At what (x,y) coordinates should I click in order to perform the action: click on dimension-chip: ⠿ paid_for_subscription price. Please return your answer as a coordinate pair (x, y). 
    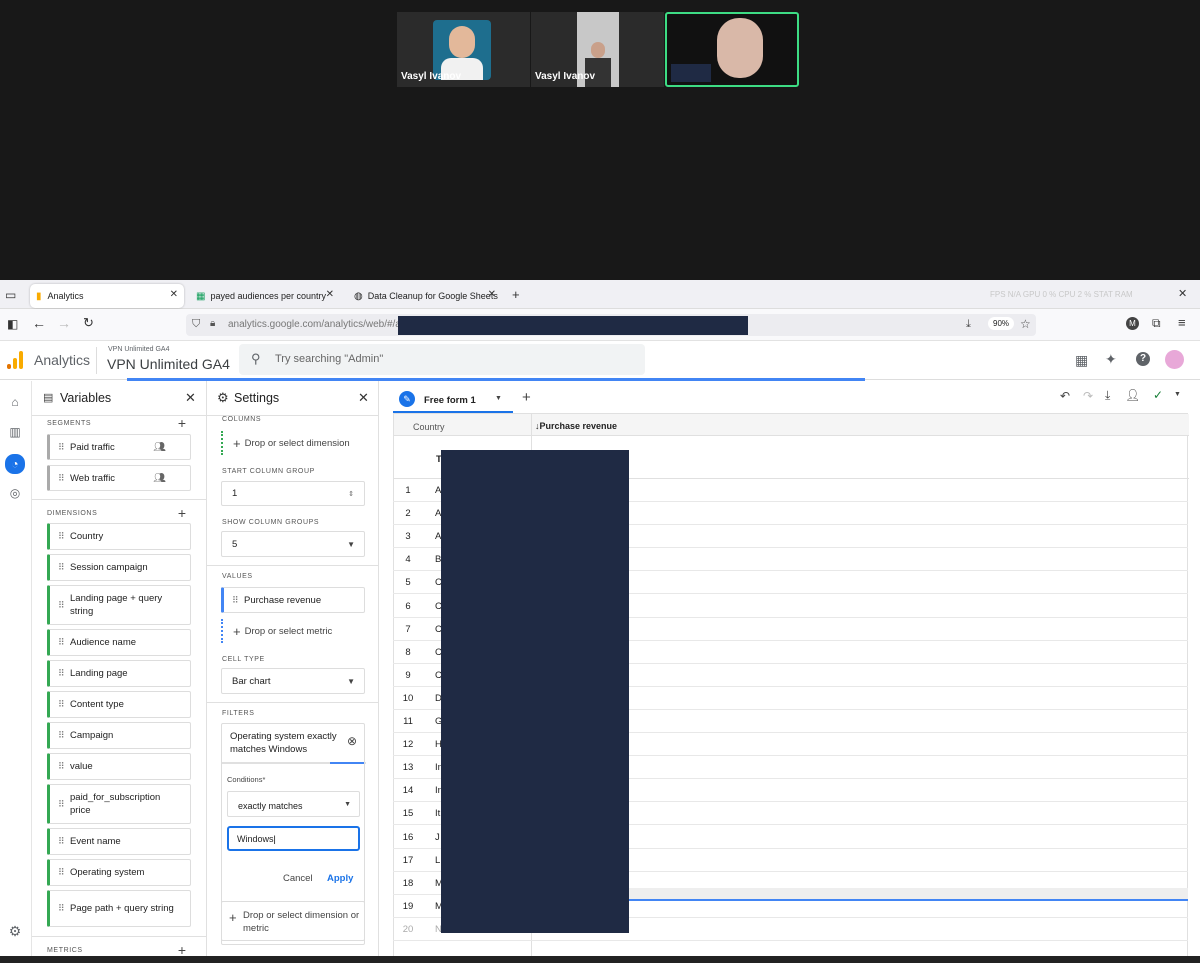
    Looking at the image, I should click on (119, 804).